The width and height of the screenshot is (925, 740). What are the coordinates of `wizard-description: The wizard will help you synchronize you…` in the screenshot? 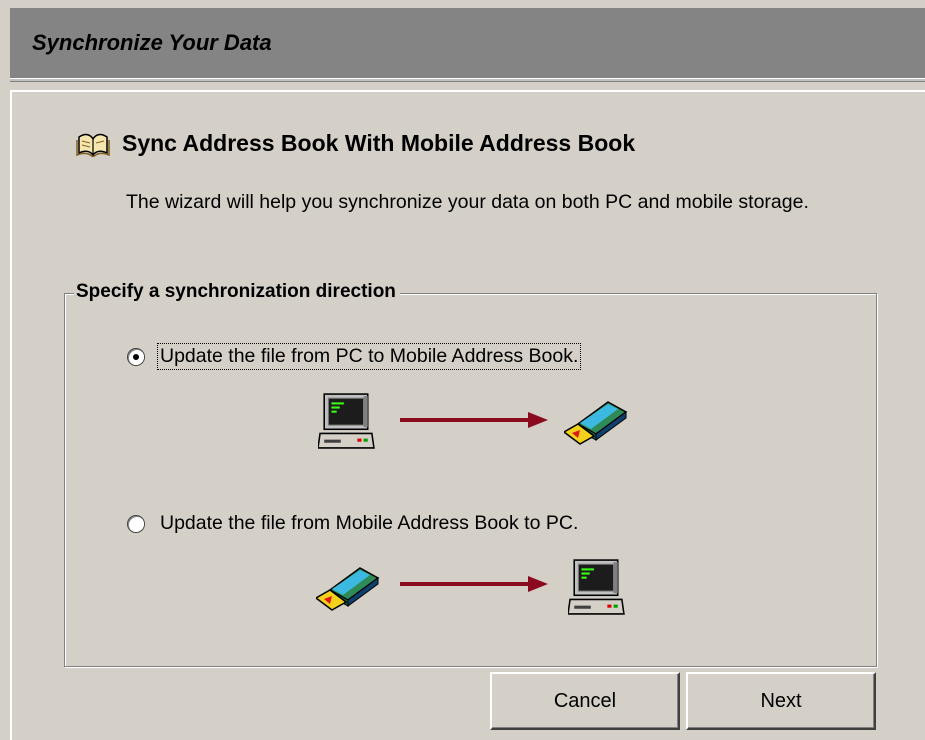 It's located at (467, 202).